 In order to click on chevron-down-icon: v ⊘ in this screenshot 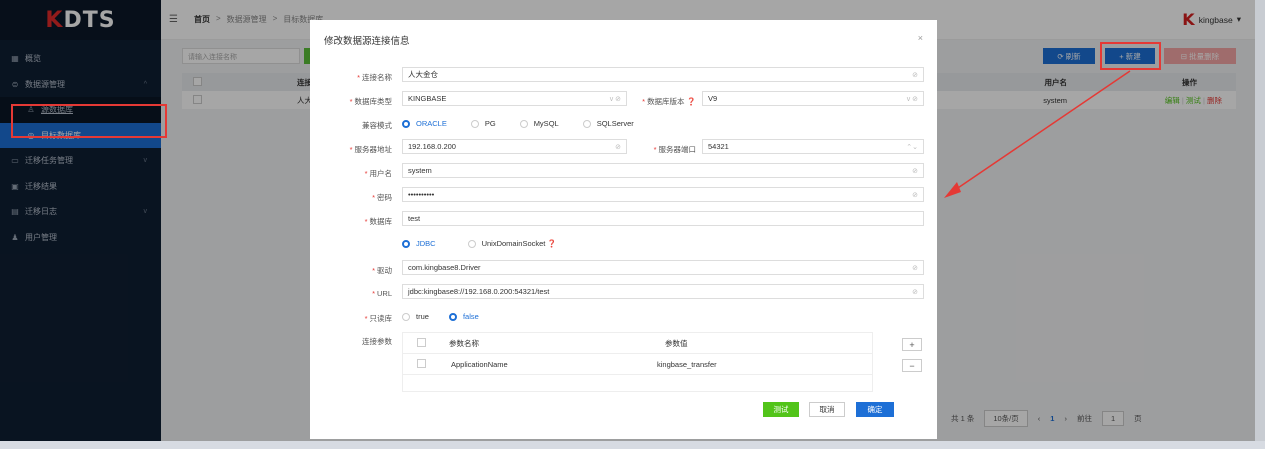, I will do `click(912, 99)`.